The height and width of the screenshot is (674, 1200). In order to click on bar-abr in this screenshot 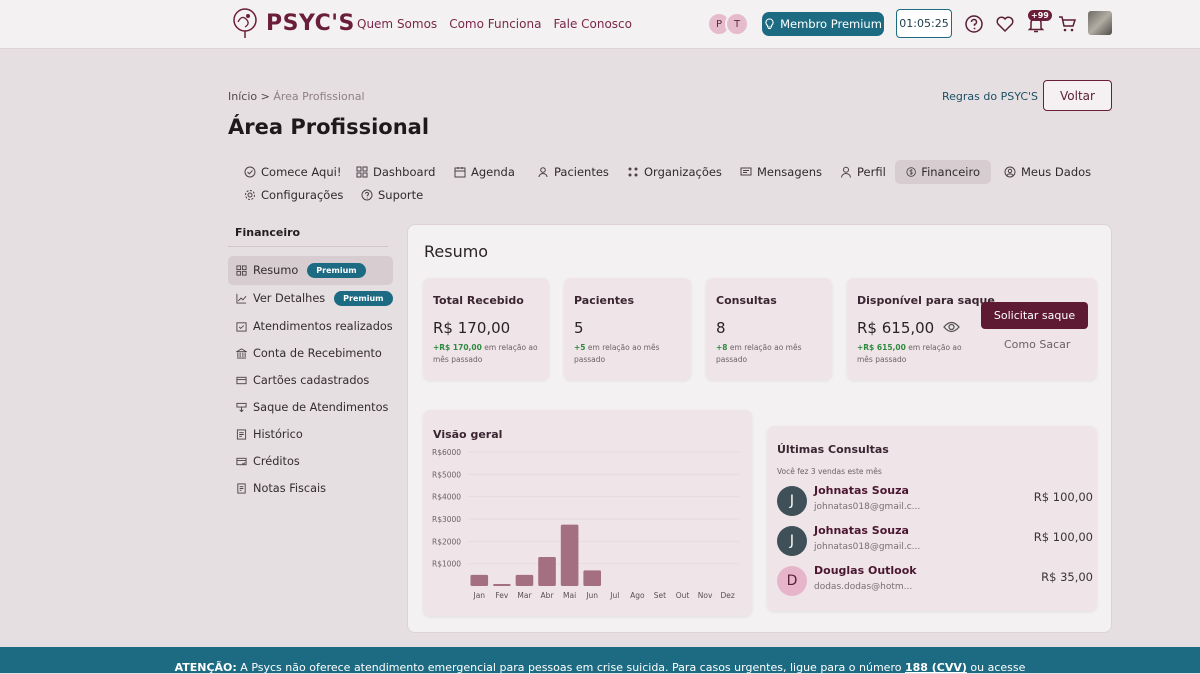, I will do `click(547, 571)`.